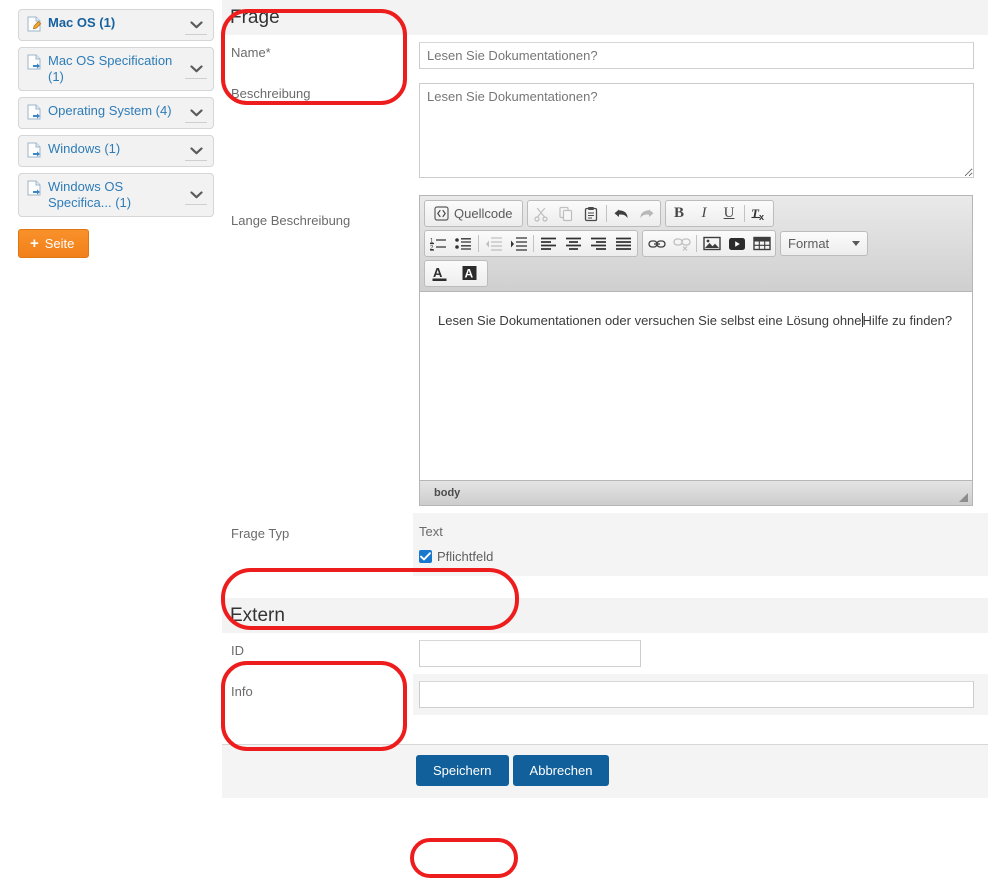 Image resolution: width=988 pixels, height=888 pixels. I want to click on bold-button: B, so click(679, 213).